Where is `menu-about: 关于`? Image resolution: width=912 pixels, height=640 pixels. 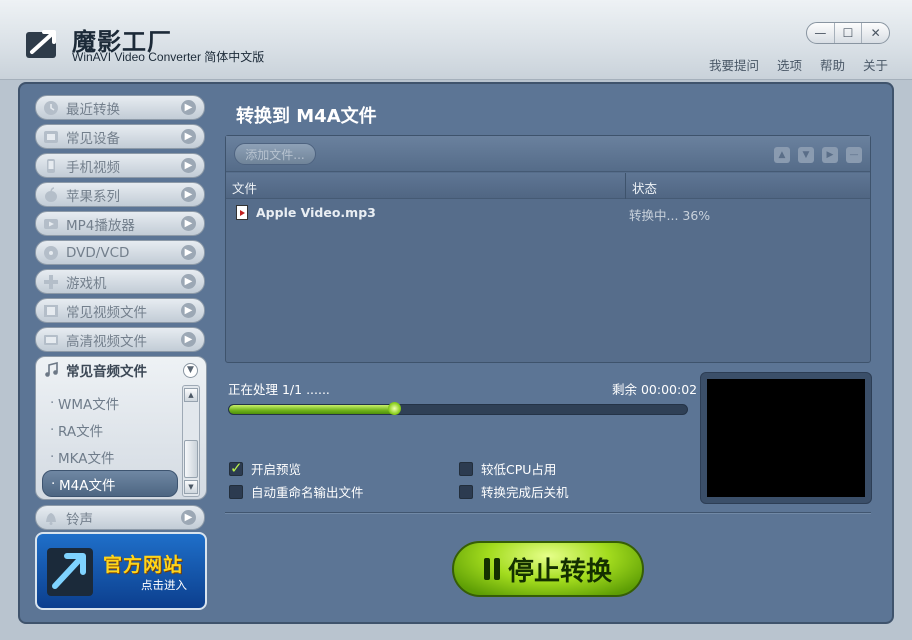 menu-about: 关于 is located at coordinates (875, 64).